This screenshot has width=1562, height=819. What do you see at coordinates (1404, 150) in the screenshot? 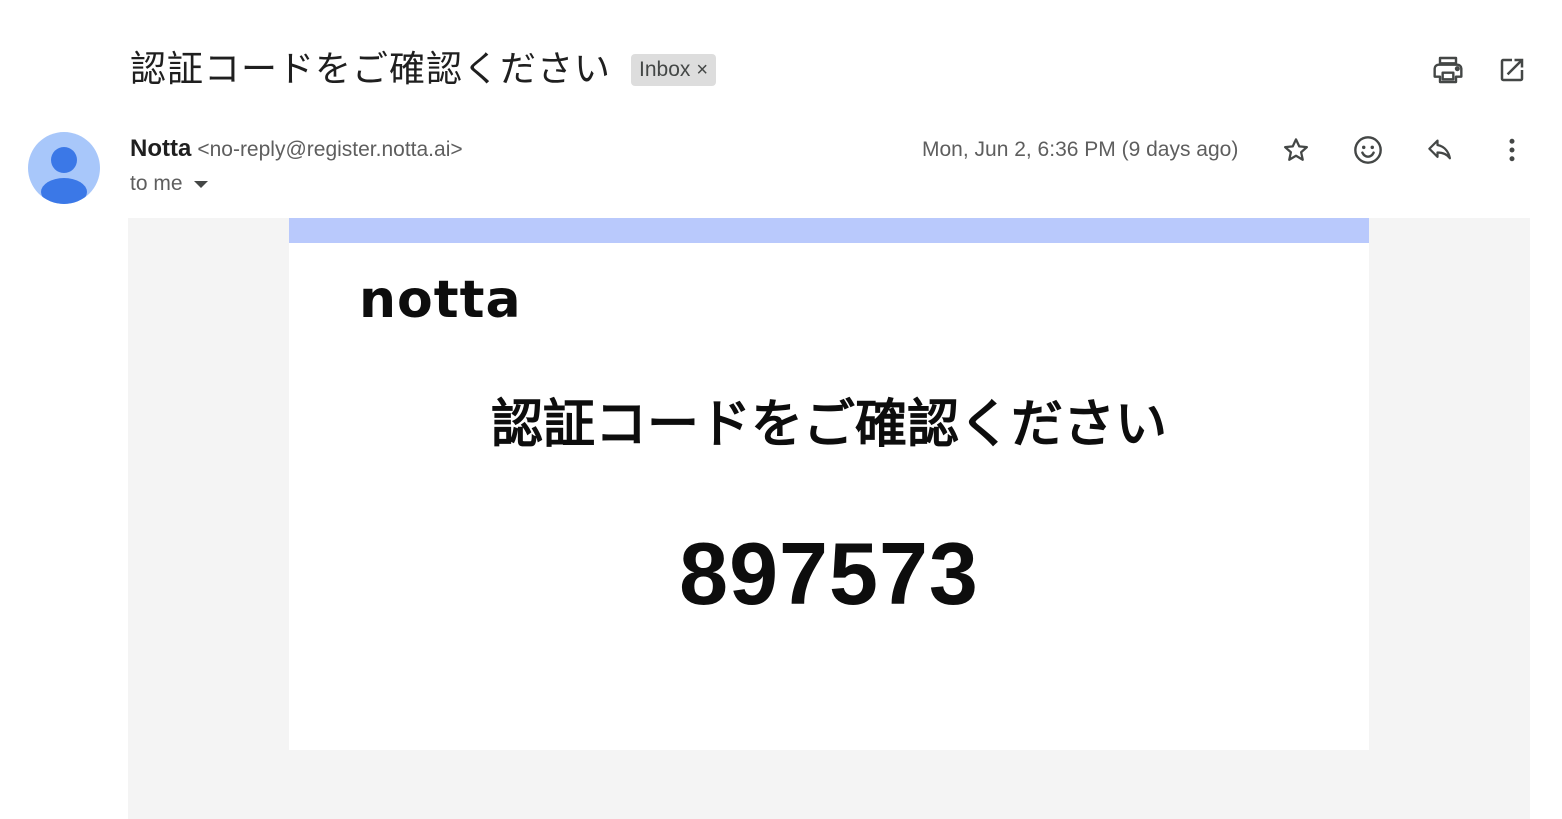
I see `message-actions` at bounding box center [1404, 150].